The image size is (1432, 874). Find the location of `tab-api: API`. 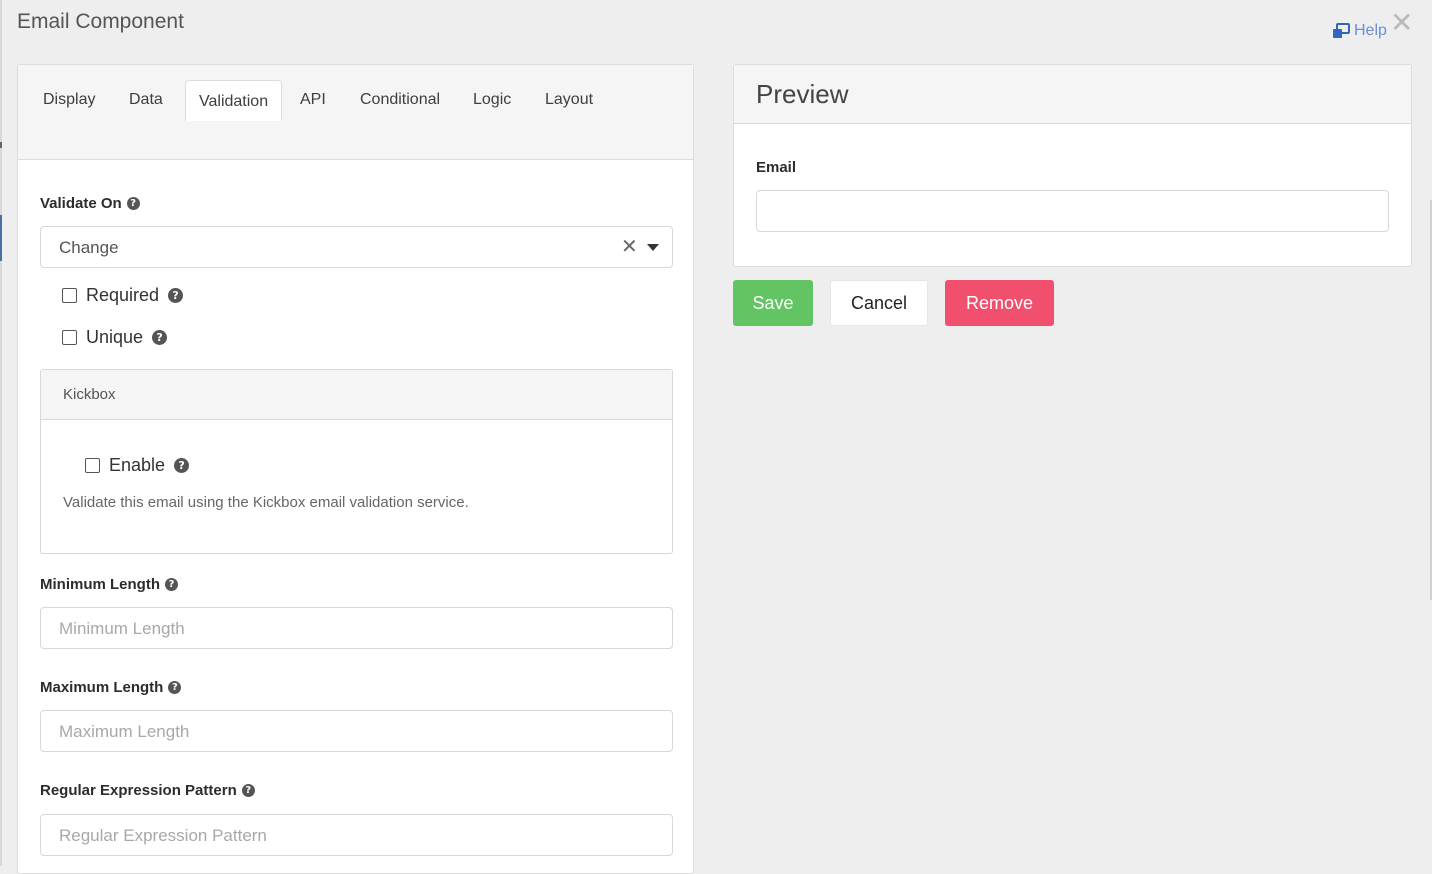

tab-api: API is located at coordinates (313, 100).